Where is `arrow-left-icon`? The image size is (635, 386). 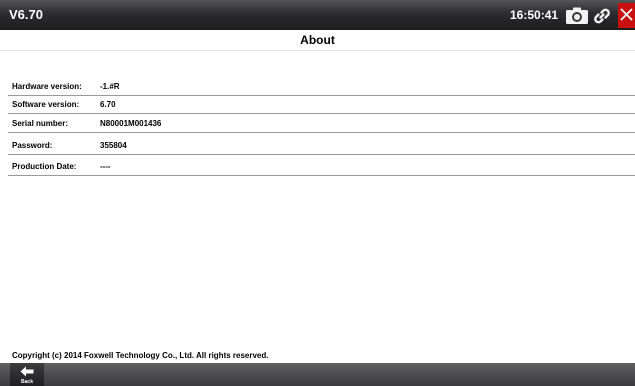
arrow-left-icon is located at coordinates (27, 371).